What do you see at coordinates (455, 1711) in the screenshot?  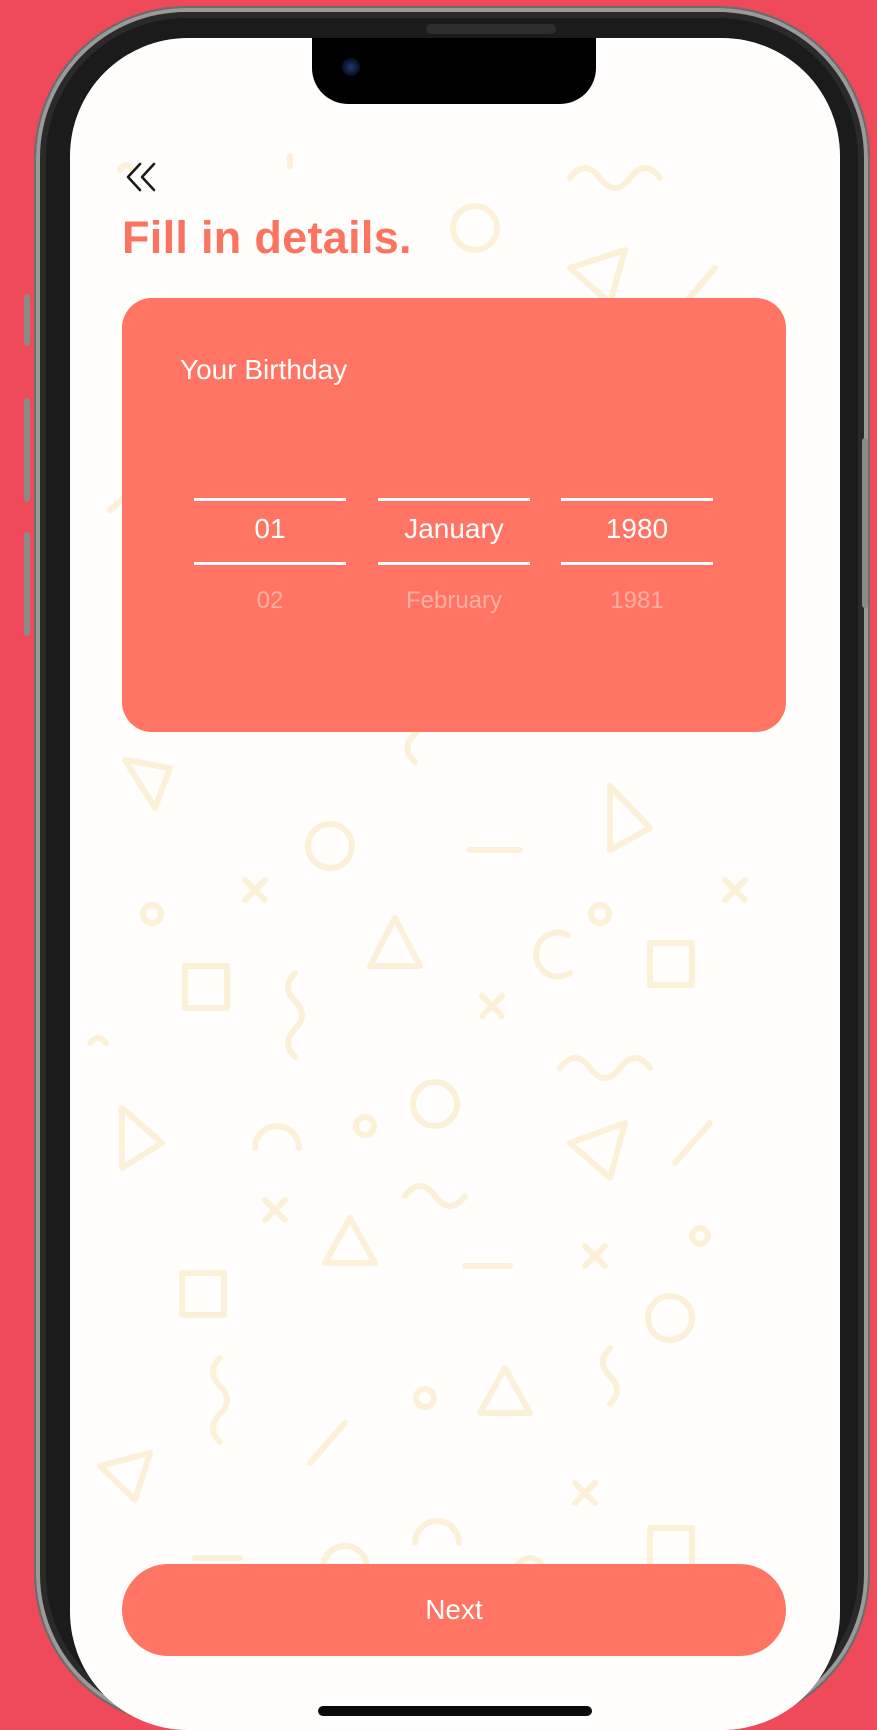 I see `home-indicator` at bounding box center [455, 1711].